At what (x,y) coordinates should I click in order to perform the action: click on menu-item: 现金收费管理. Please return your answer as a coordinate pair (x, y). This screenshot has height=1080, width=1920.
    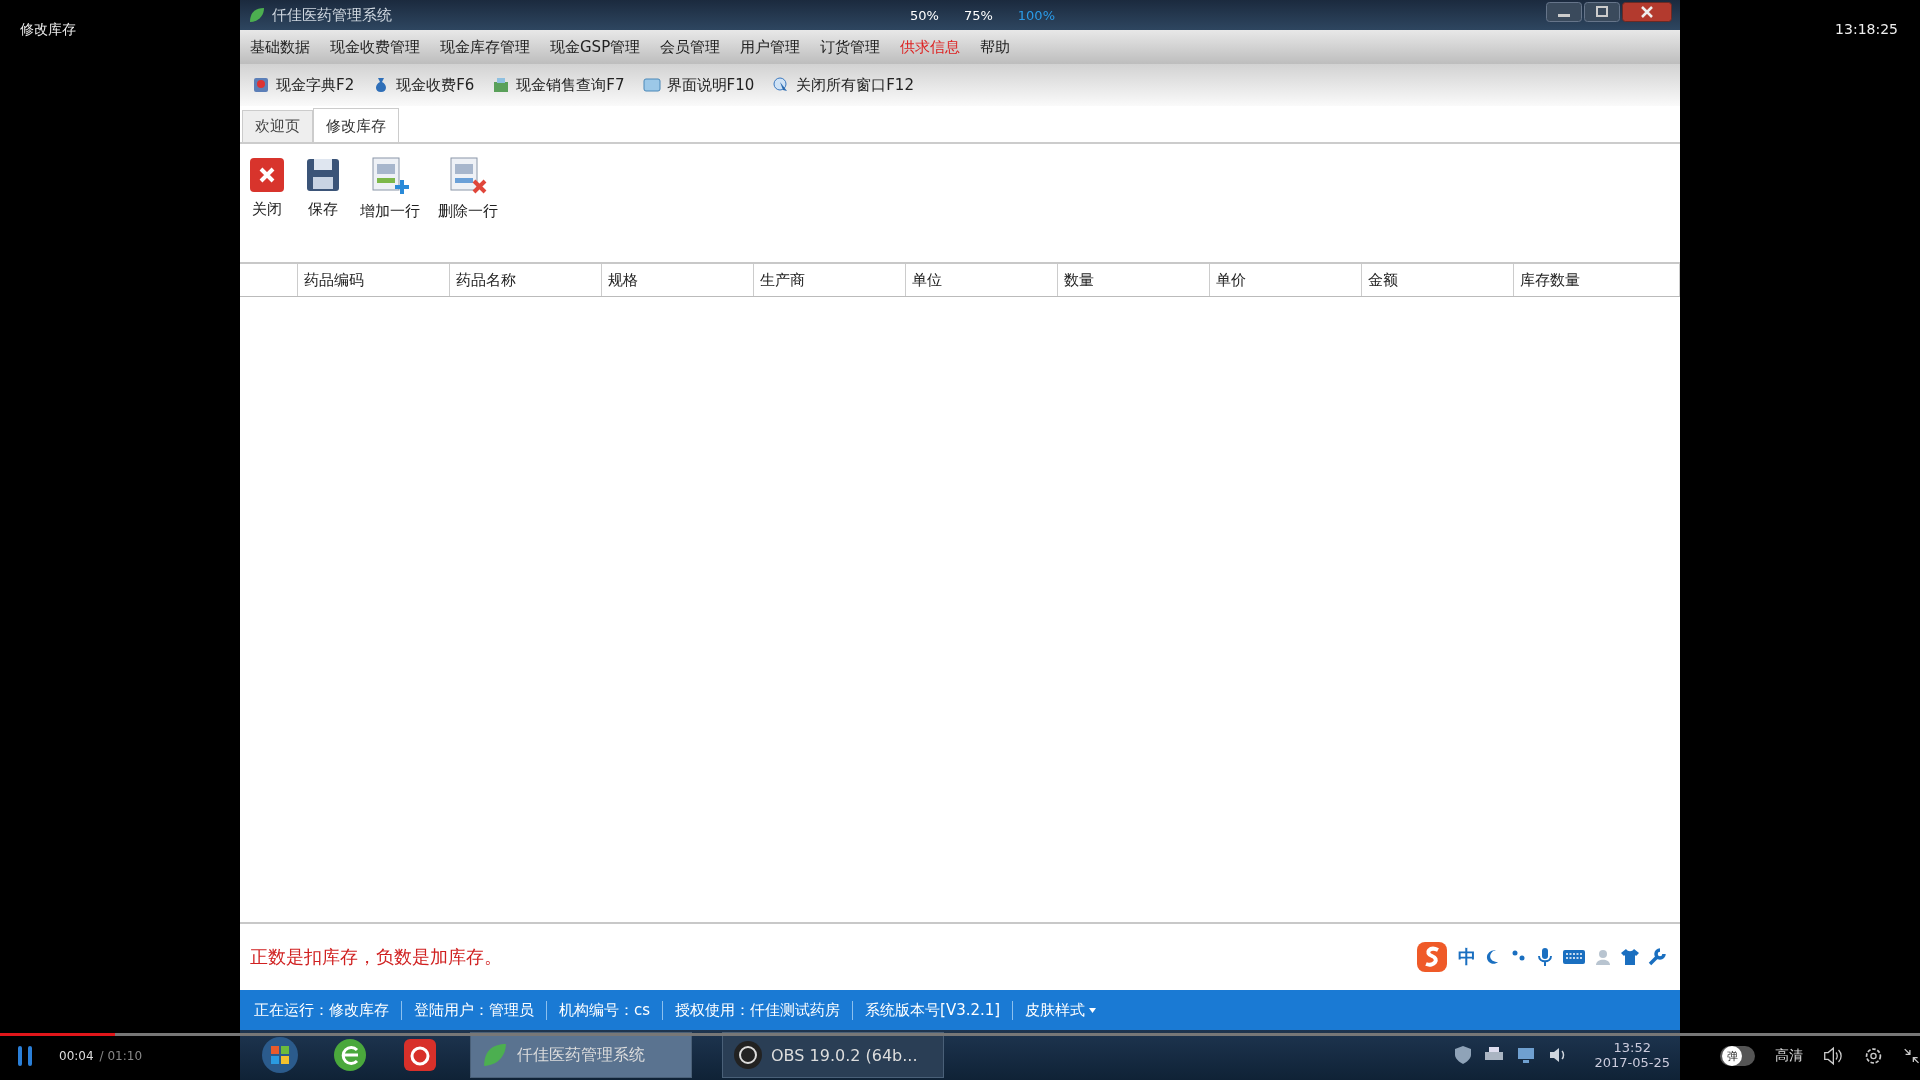
    Looking at the image, I should click on (375, 47).